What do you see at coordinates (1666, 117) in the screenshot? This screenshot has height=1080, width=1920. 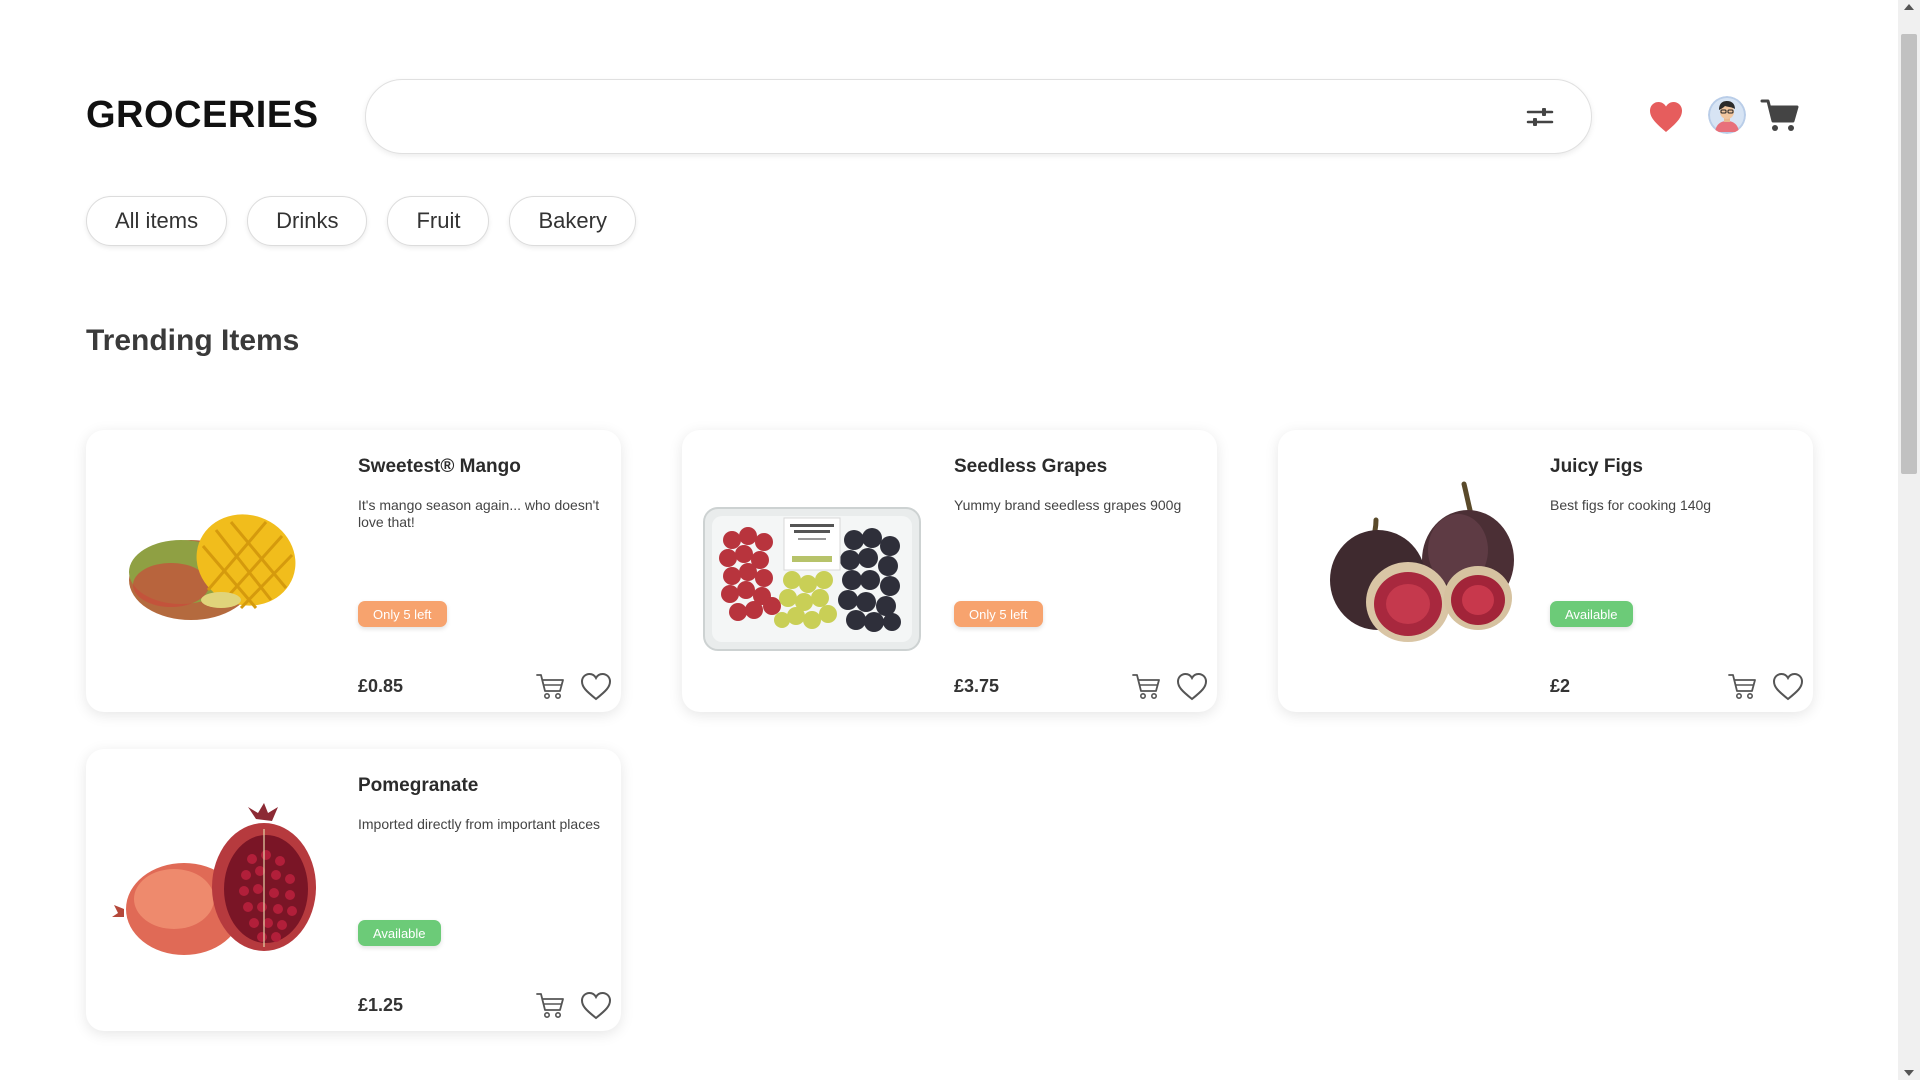 I see `favorites-heart-icon` at bounding box center [1666, 117].